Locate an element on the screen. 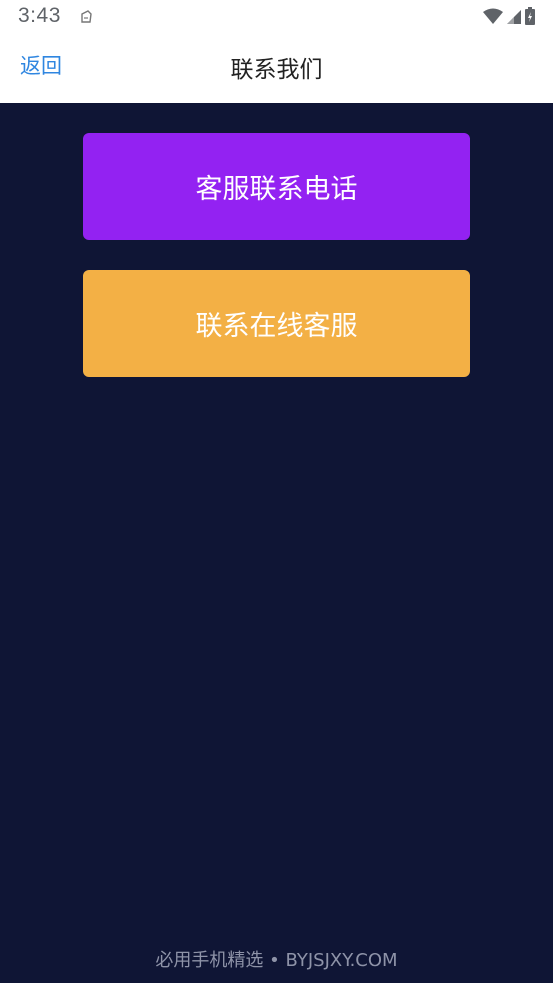  cell-signal-icon is located at coordinates (514, 18).